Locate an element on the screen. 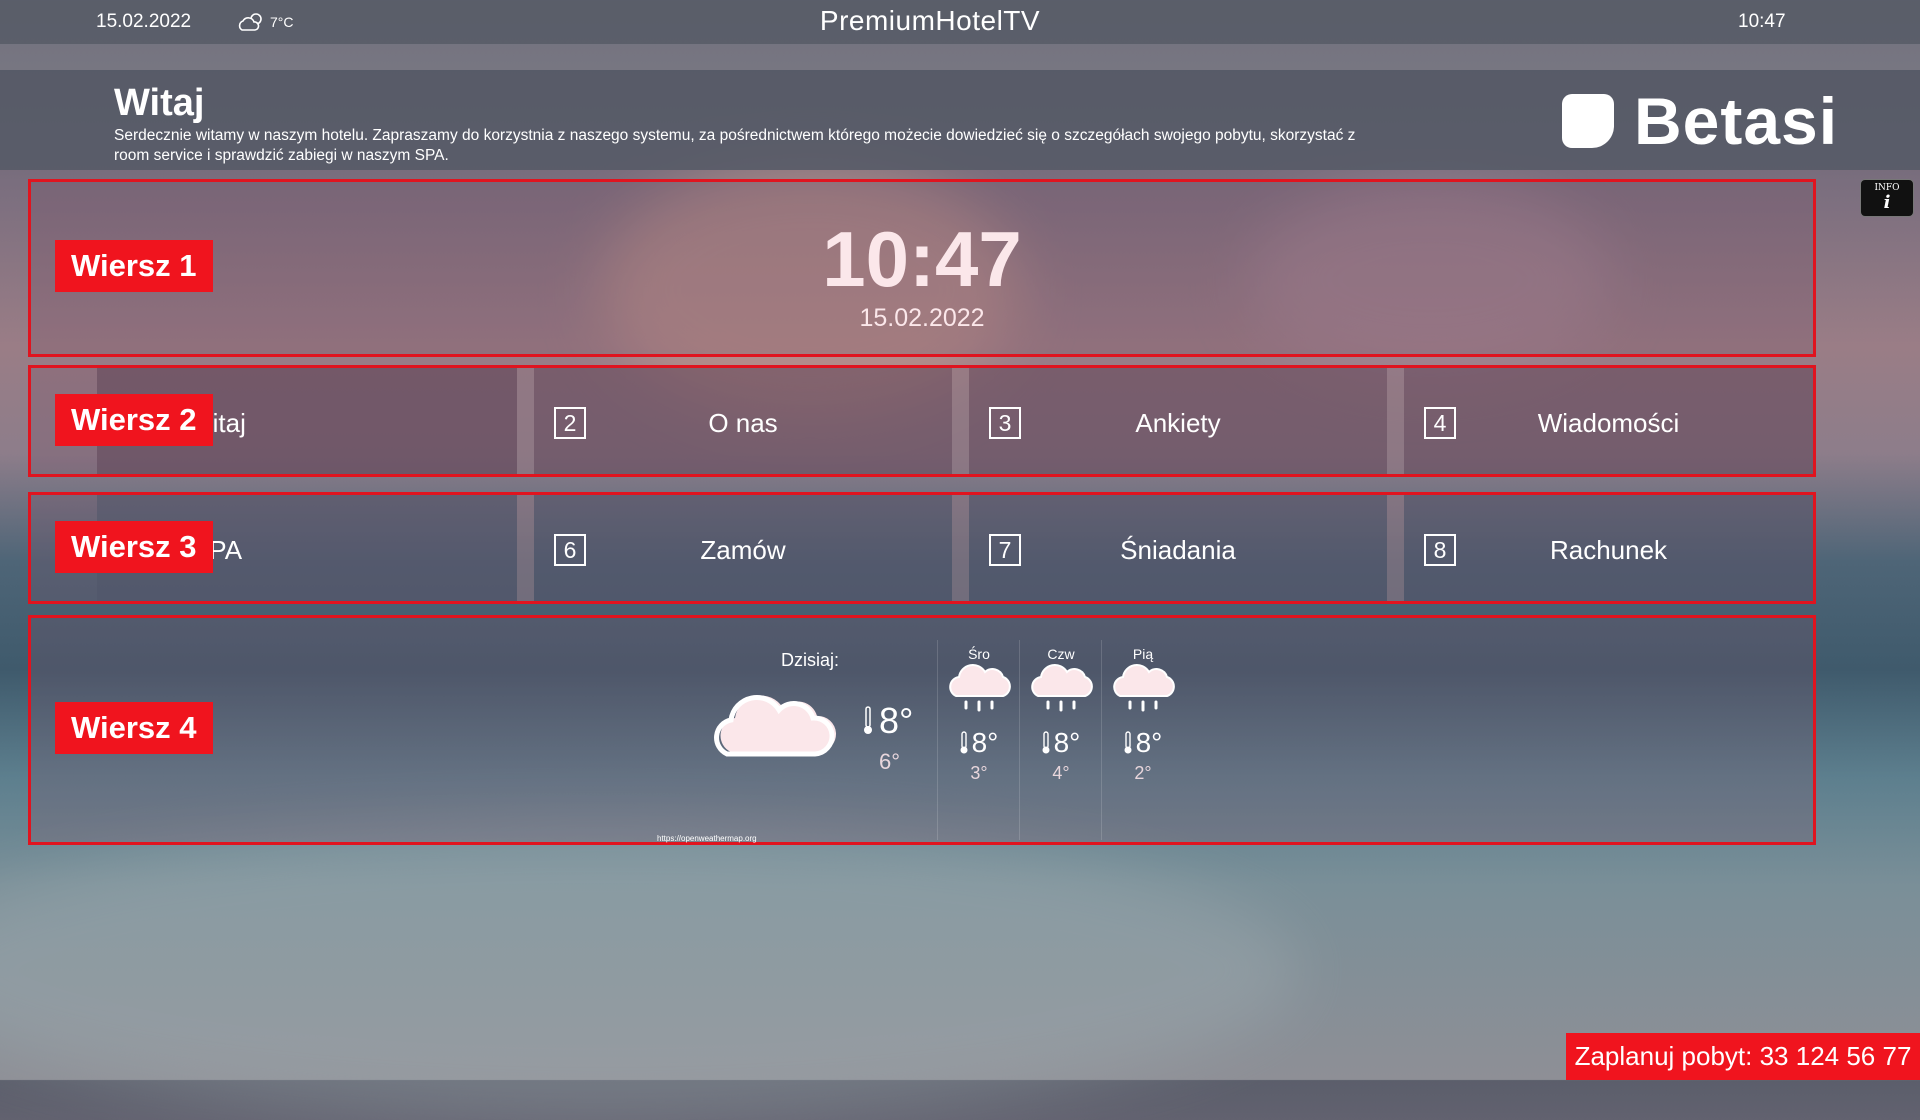 This screenshot has width=1920, height=1120. menu-item-zamow: 6 Zamów is located at coordinates (743, 548).